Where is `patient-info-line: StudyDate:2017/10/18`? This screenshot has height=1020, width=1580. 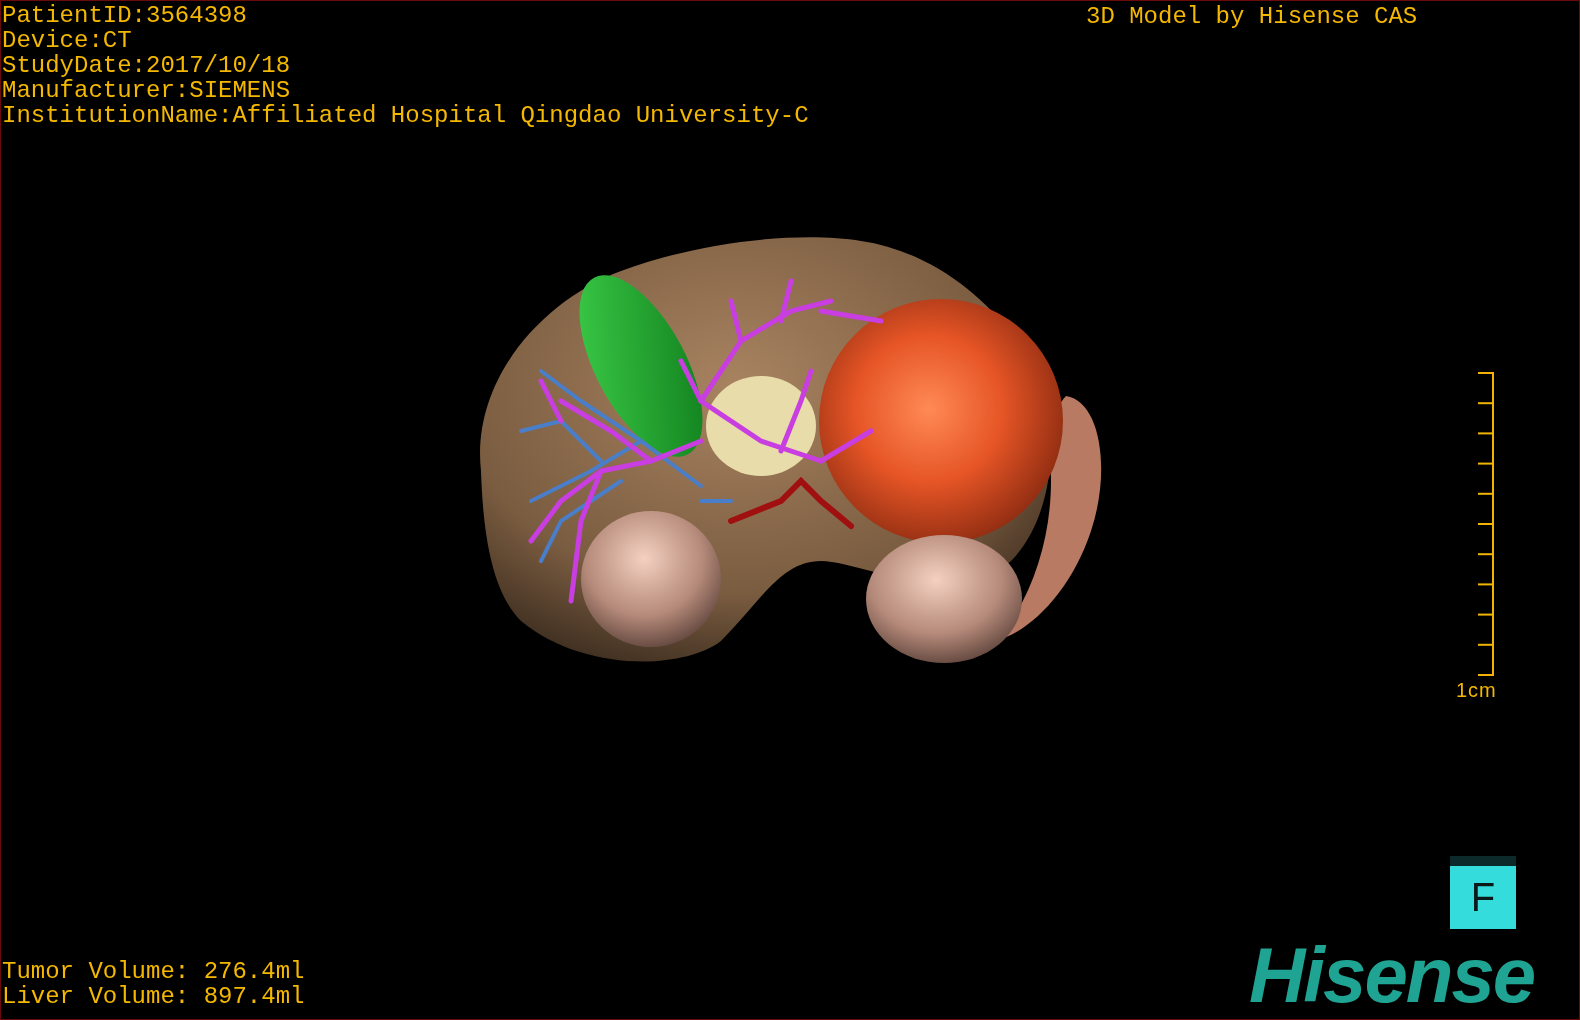
patient-info-line: StudyDate:2017/10/18 is located at coordinates (146, 65).